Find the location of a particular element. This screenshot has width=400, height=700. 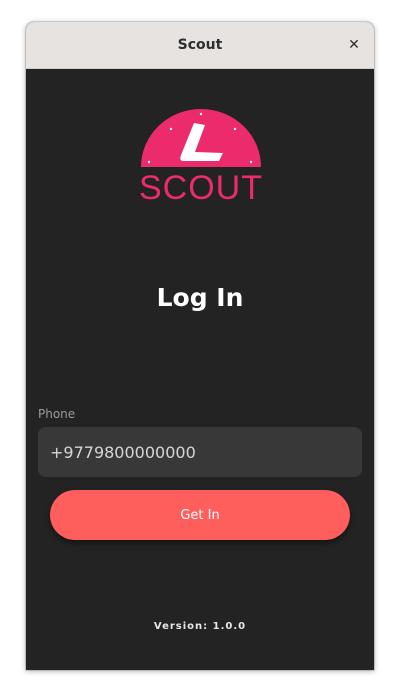

close-icon: ✕ is located at coordinates (354, 45).